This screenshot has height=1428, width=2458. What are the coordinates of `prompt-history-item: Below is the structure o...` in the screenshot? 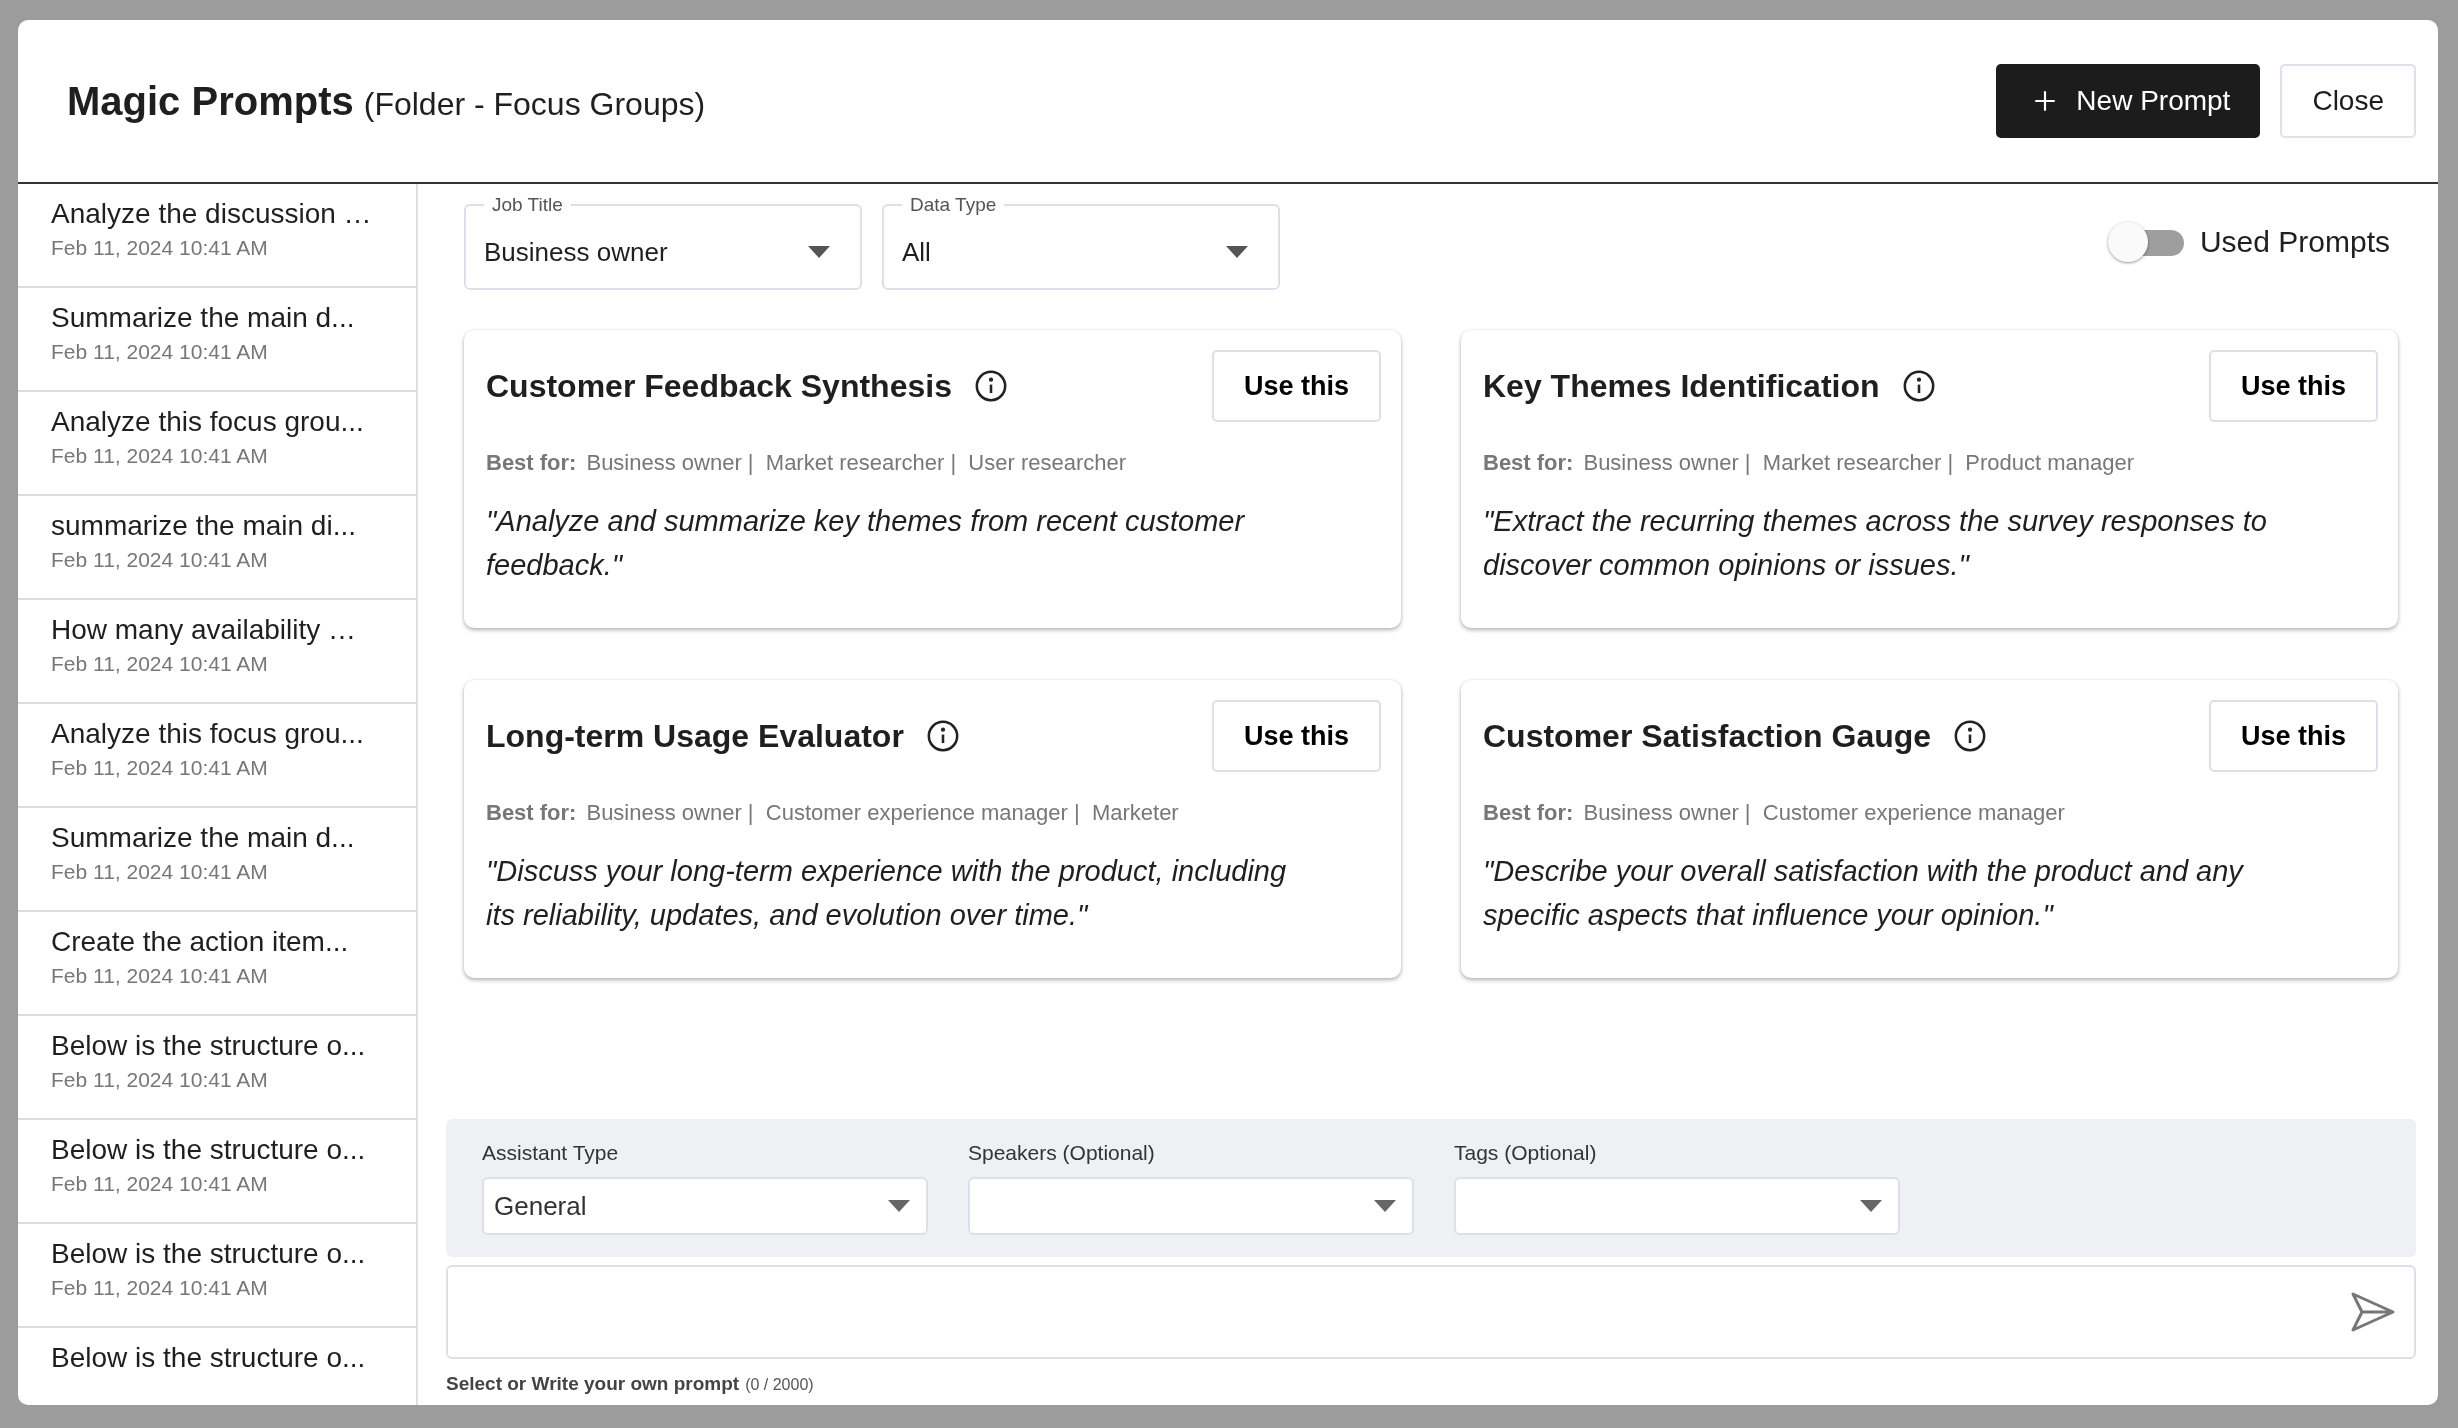 It's located at (217, 1366).